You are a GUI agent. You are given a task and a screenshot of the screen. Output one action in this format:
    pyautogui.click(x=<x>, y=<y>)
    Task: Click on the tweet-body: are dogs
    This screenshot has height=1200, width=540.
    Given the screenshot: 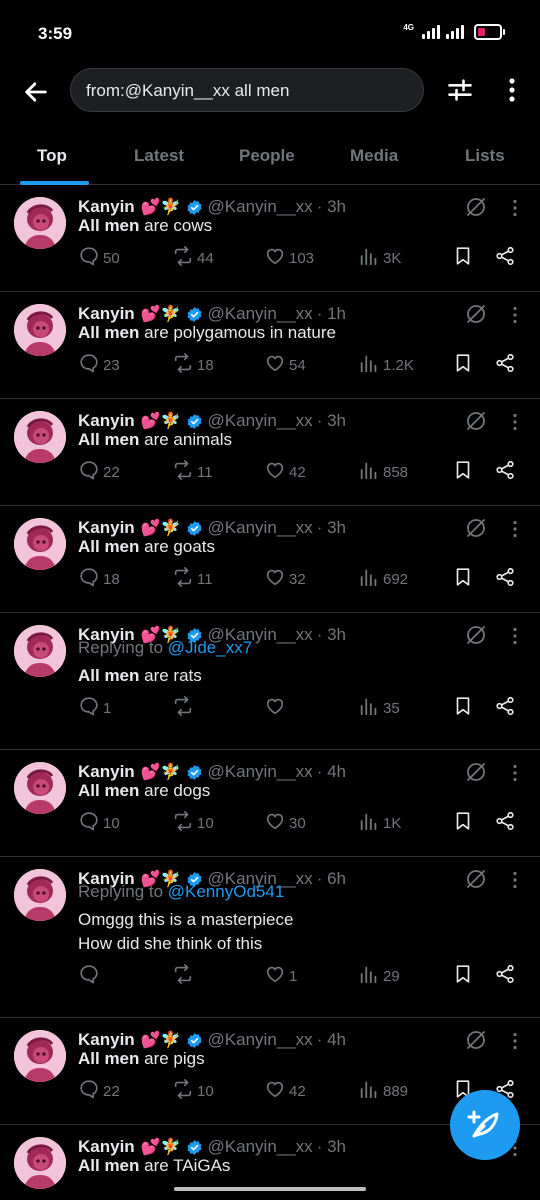 What is the action you would take?
    pyautogui.click(x=177, y=790)
    